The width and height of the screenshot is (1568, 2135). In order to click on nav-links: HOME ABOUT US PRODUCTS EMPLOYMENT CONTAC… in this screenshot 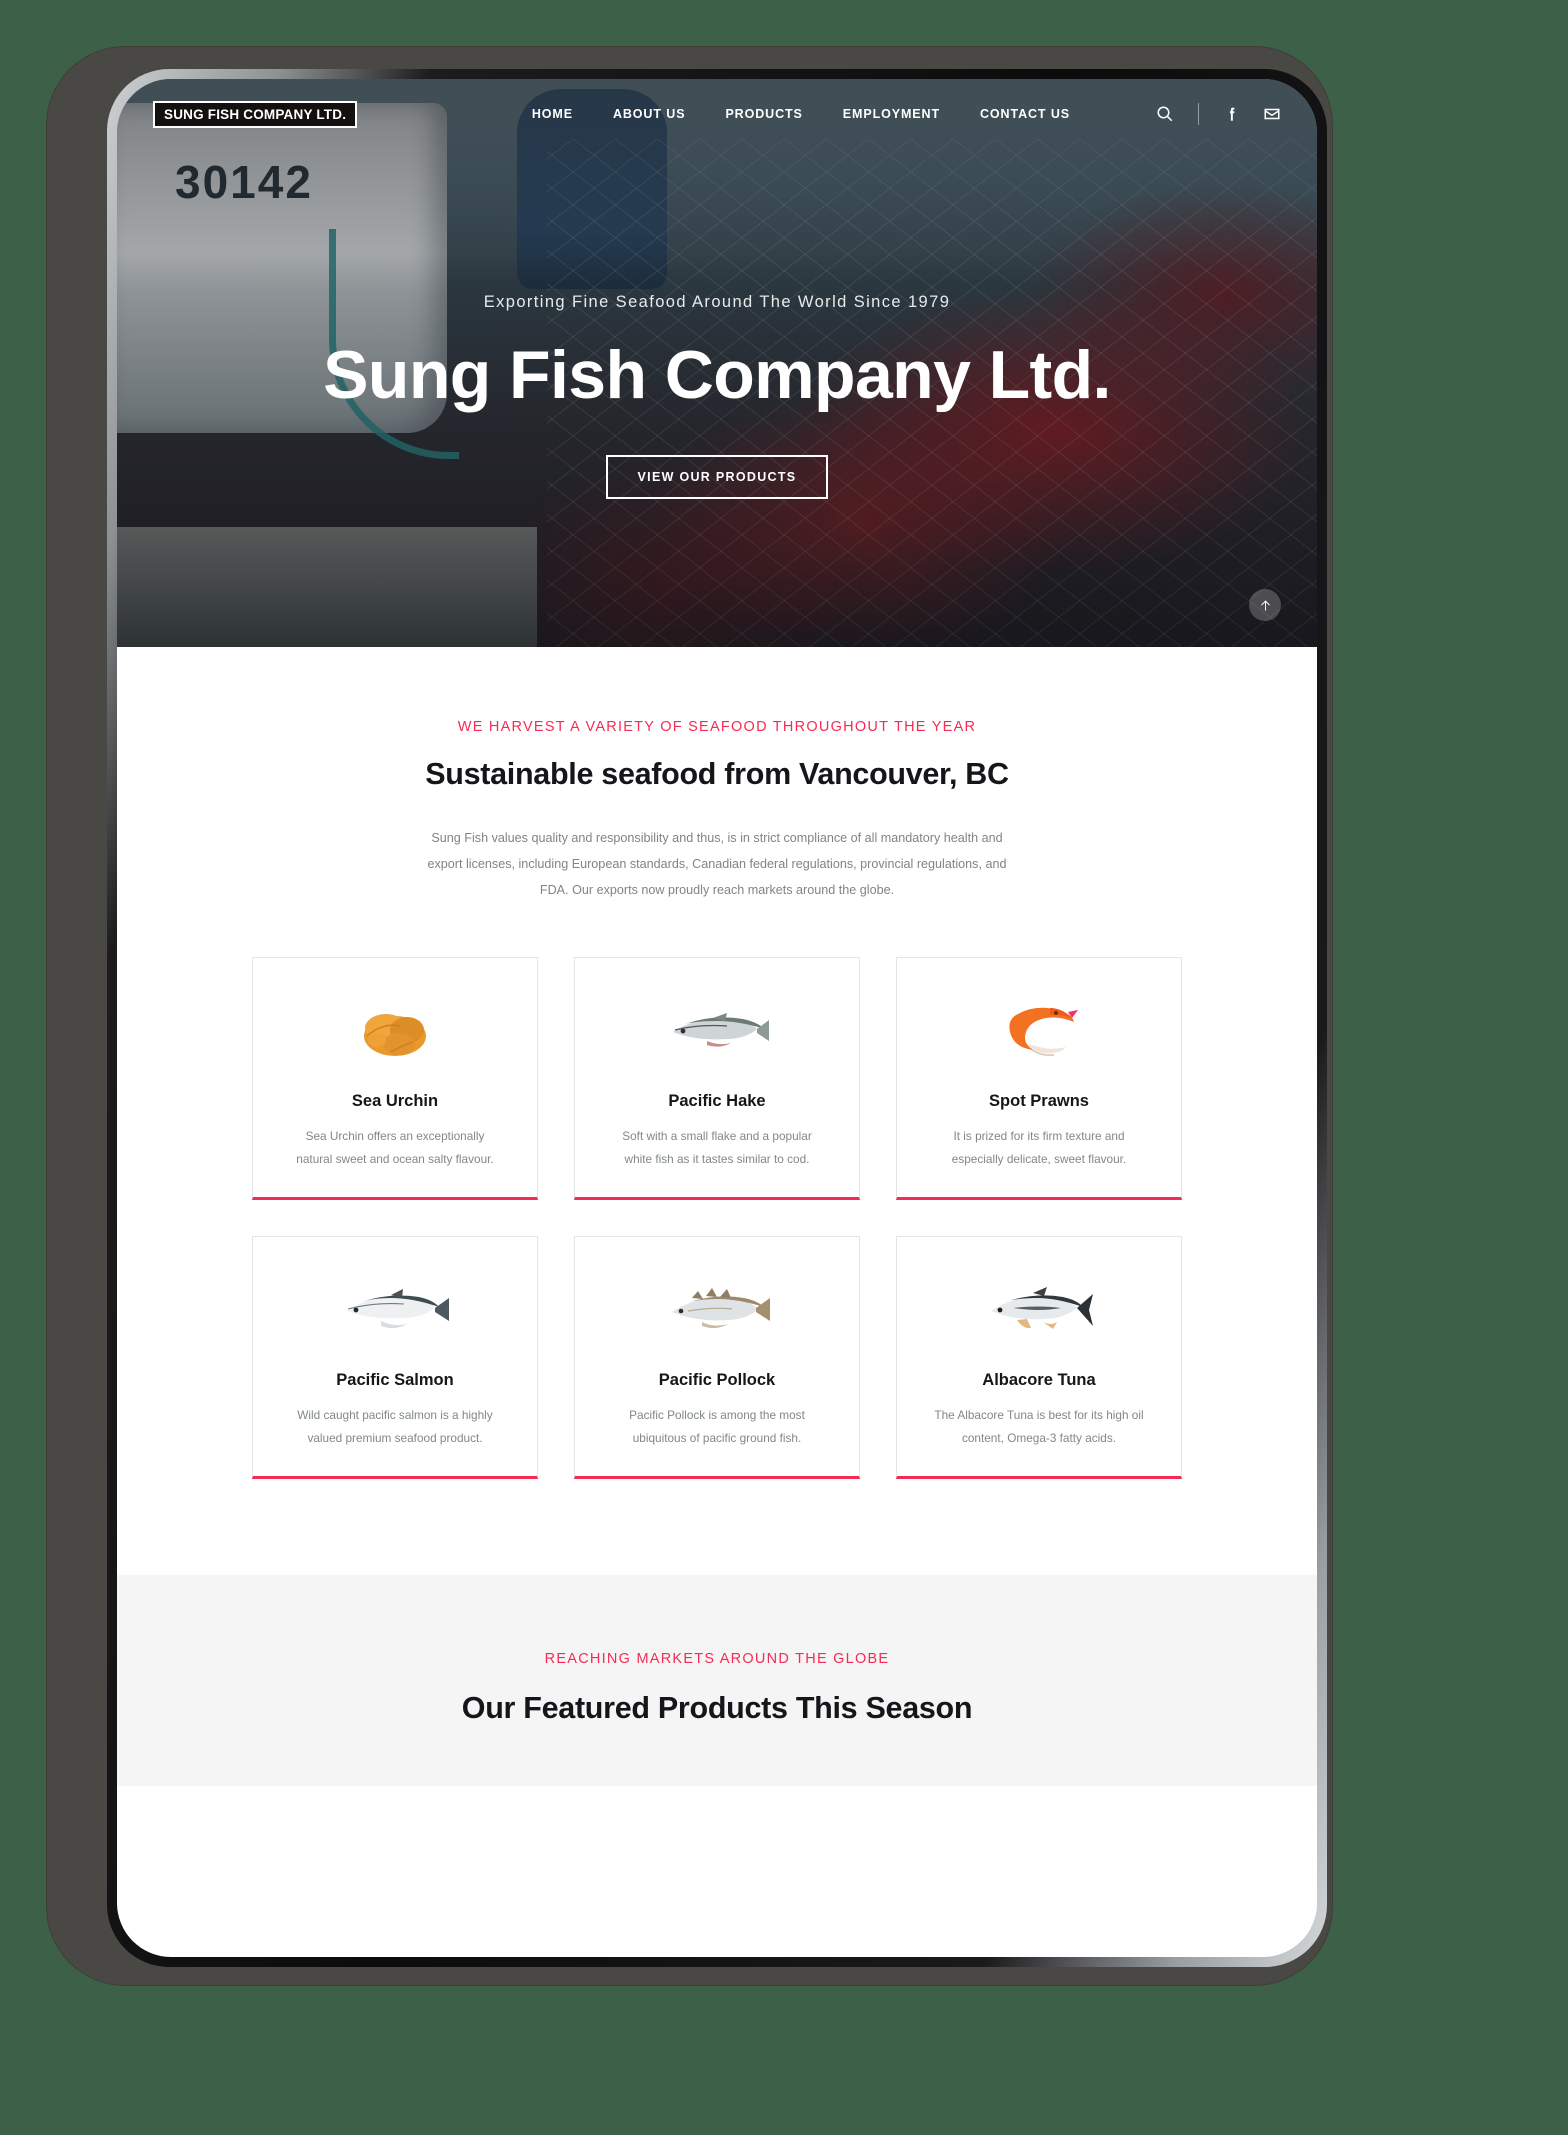, I will do `click(906, 114)`.